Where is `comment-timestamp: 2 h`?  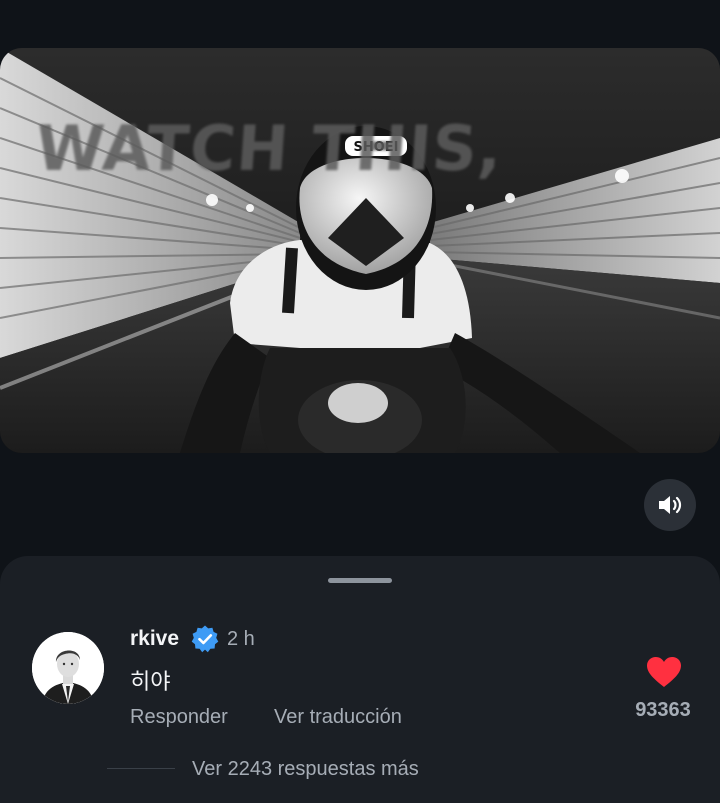 comment-timestamp: 2 h is located at coordinates (241, 639).